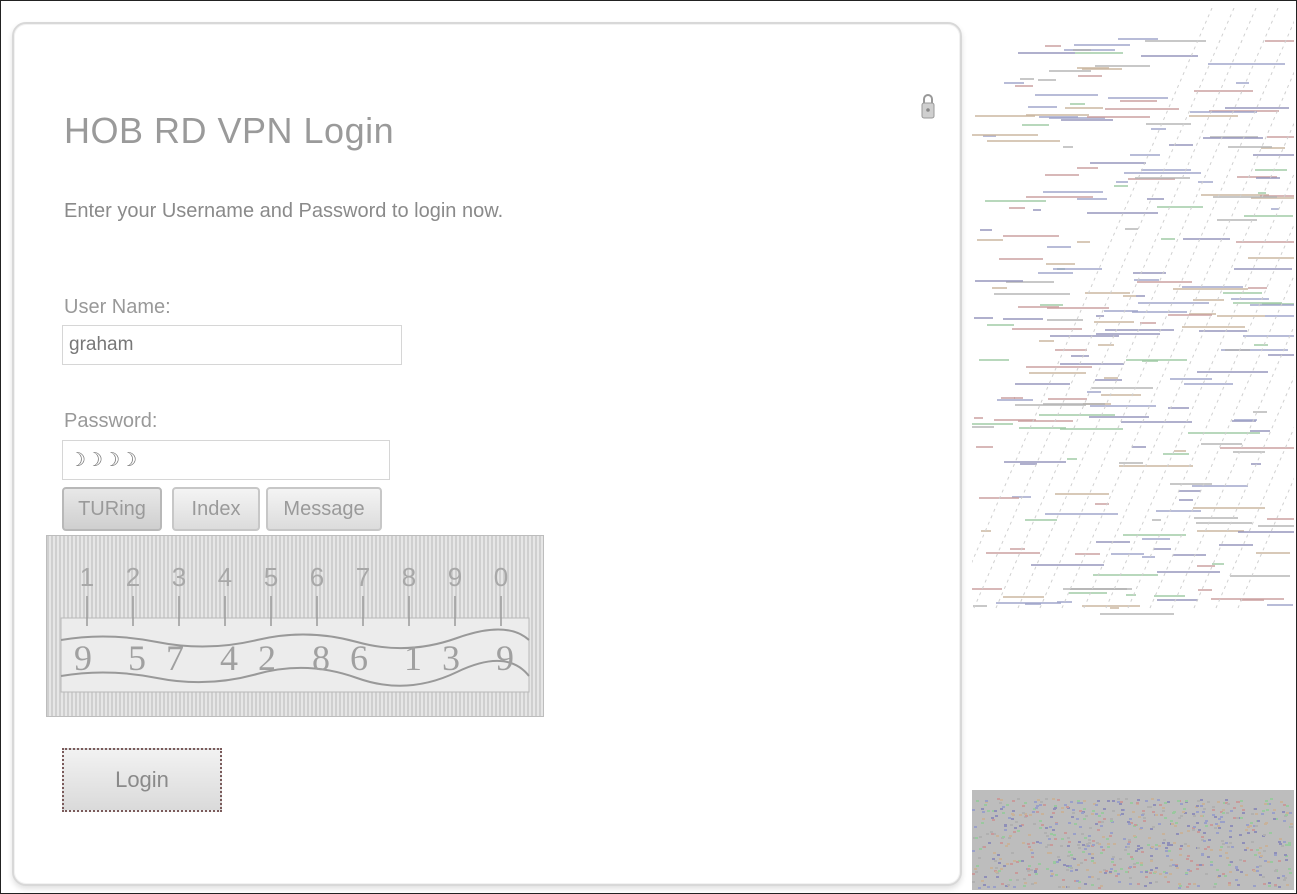  What do you see at coordinates (321, 658) in the screenshot?
I see `captcha-bottom-digit: 8` at bounding box center [321, 658].